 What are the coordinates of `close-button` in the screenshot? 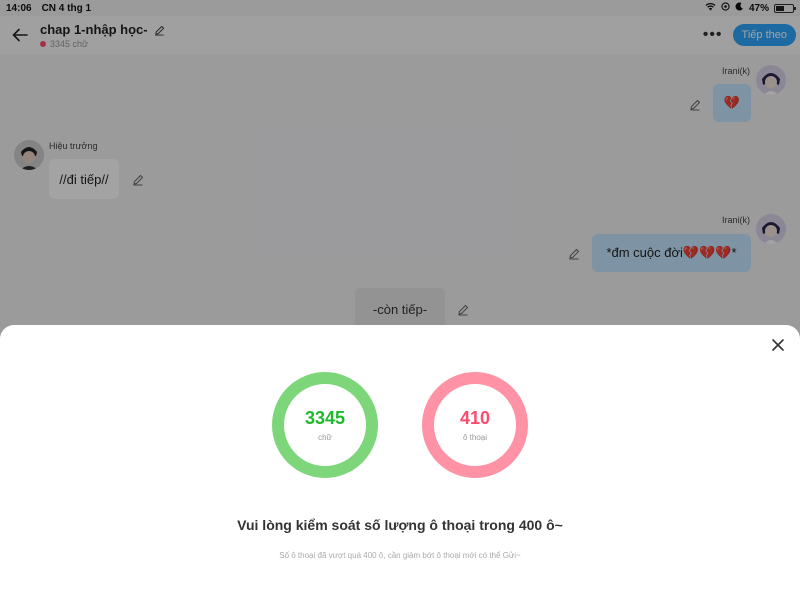 It's located at (778, 345).